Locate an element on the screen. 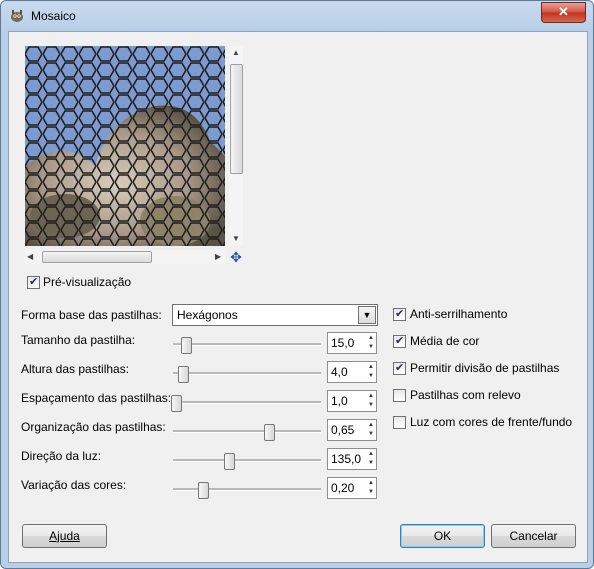  spinbox-value: 135,0 is located at coordinates (346, 459).